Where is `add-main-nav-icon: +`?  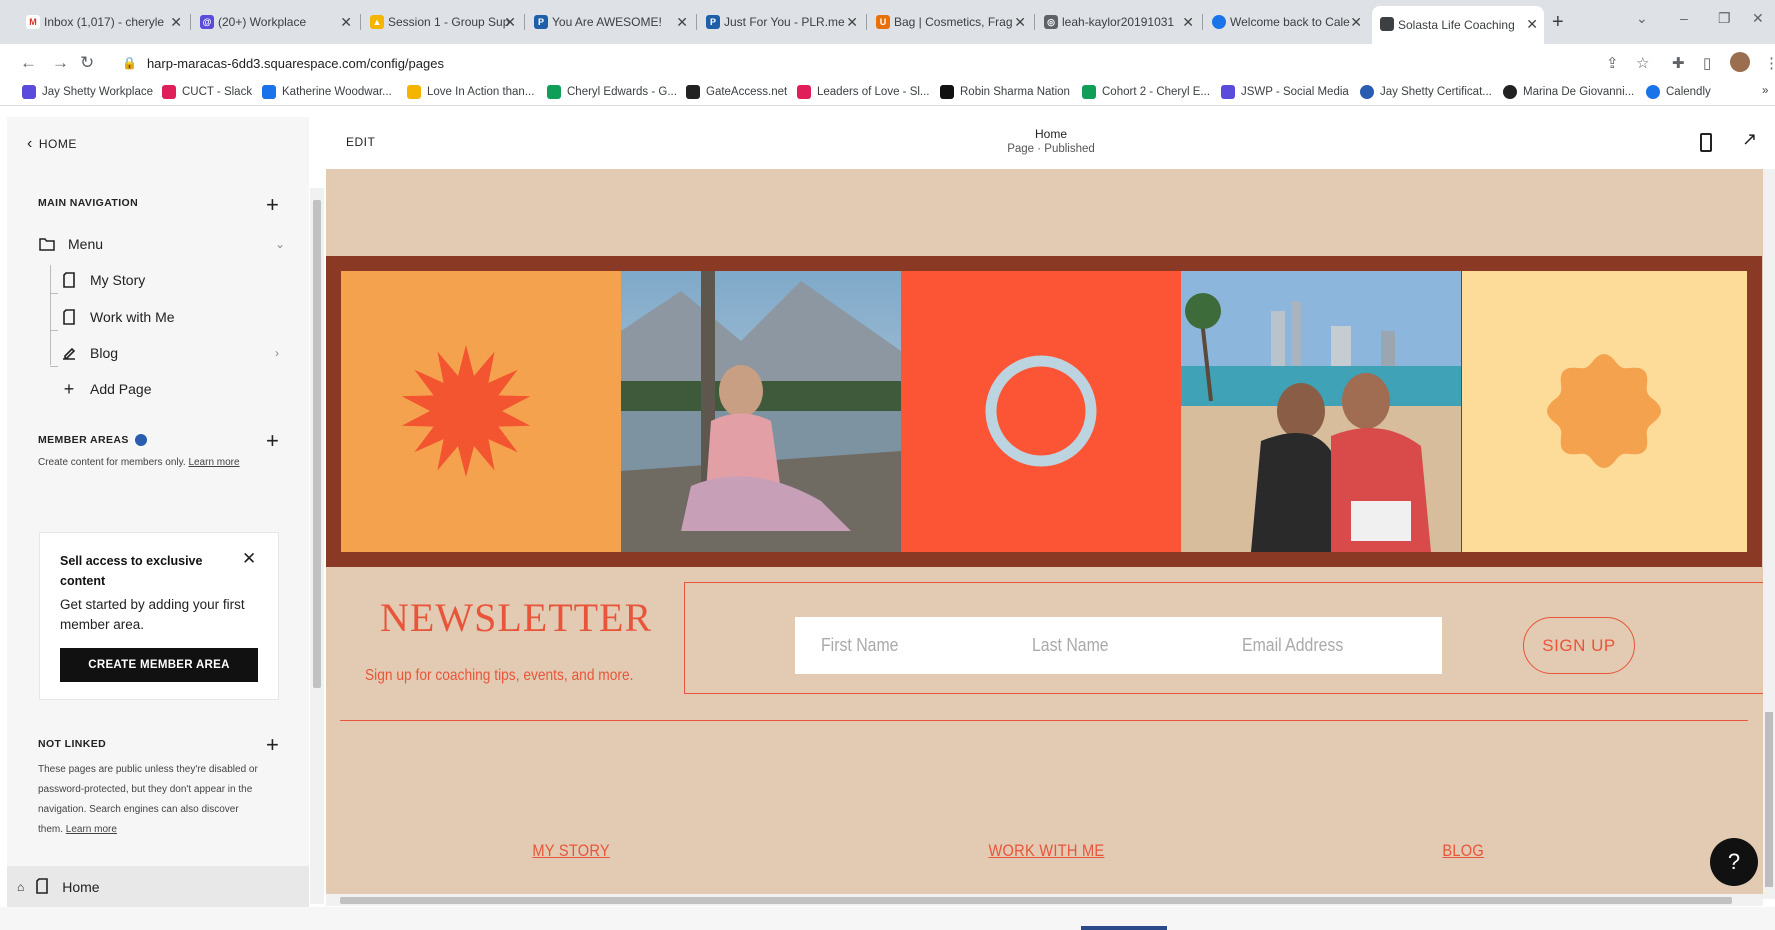
add-main-nav-icon: + is located at coordinates (272, 205).